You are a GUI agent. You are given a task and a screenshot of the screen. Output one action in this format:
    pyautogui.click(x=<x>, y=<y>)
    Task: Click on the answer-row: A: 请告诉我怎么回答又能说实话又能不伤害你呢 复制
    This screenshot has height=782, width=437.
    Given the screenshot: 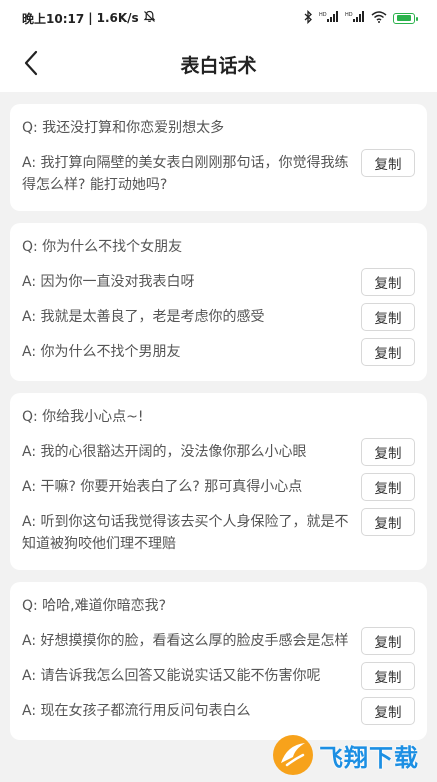 What is the action you would take?
    pyautogui.click(x=218, y=679)
    